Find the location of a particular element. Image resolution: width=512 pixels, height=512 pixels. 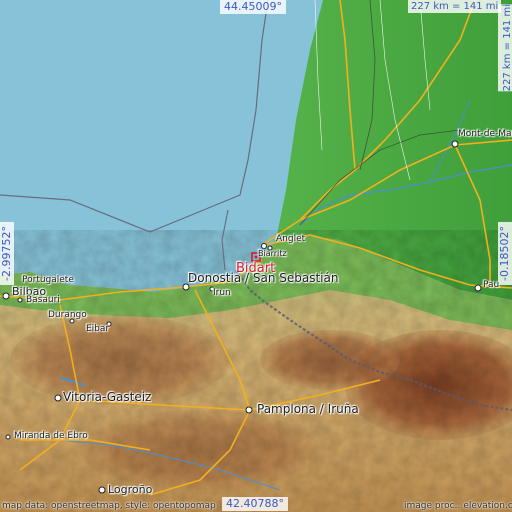

place-miranda: Miranda de Ebro is located at coordinates (51, 436).